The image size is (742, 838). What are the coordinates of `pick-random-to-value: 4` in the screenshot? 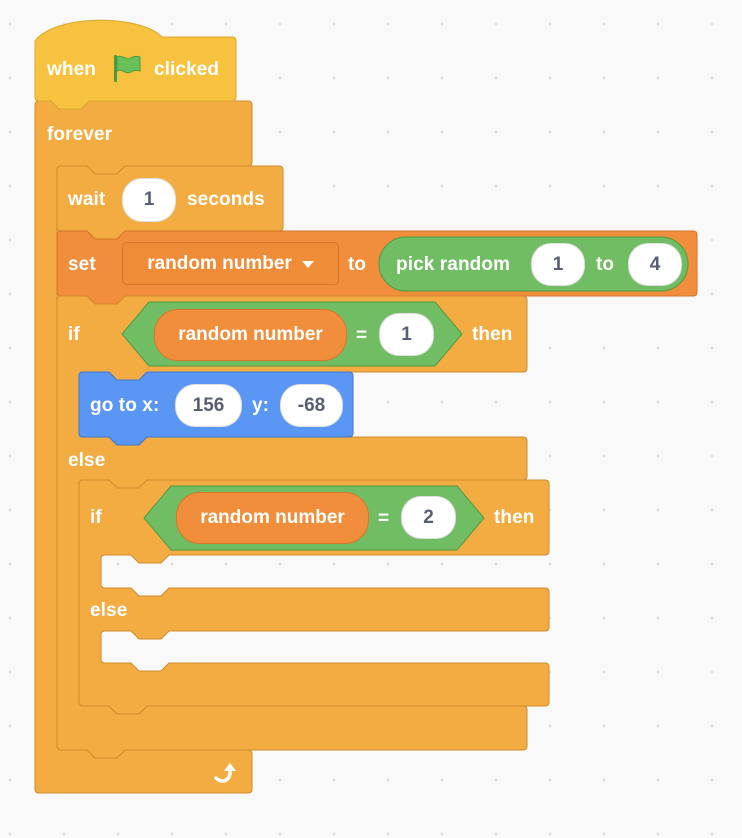 It's located at (655, 264).